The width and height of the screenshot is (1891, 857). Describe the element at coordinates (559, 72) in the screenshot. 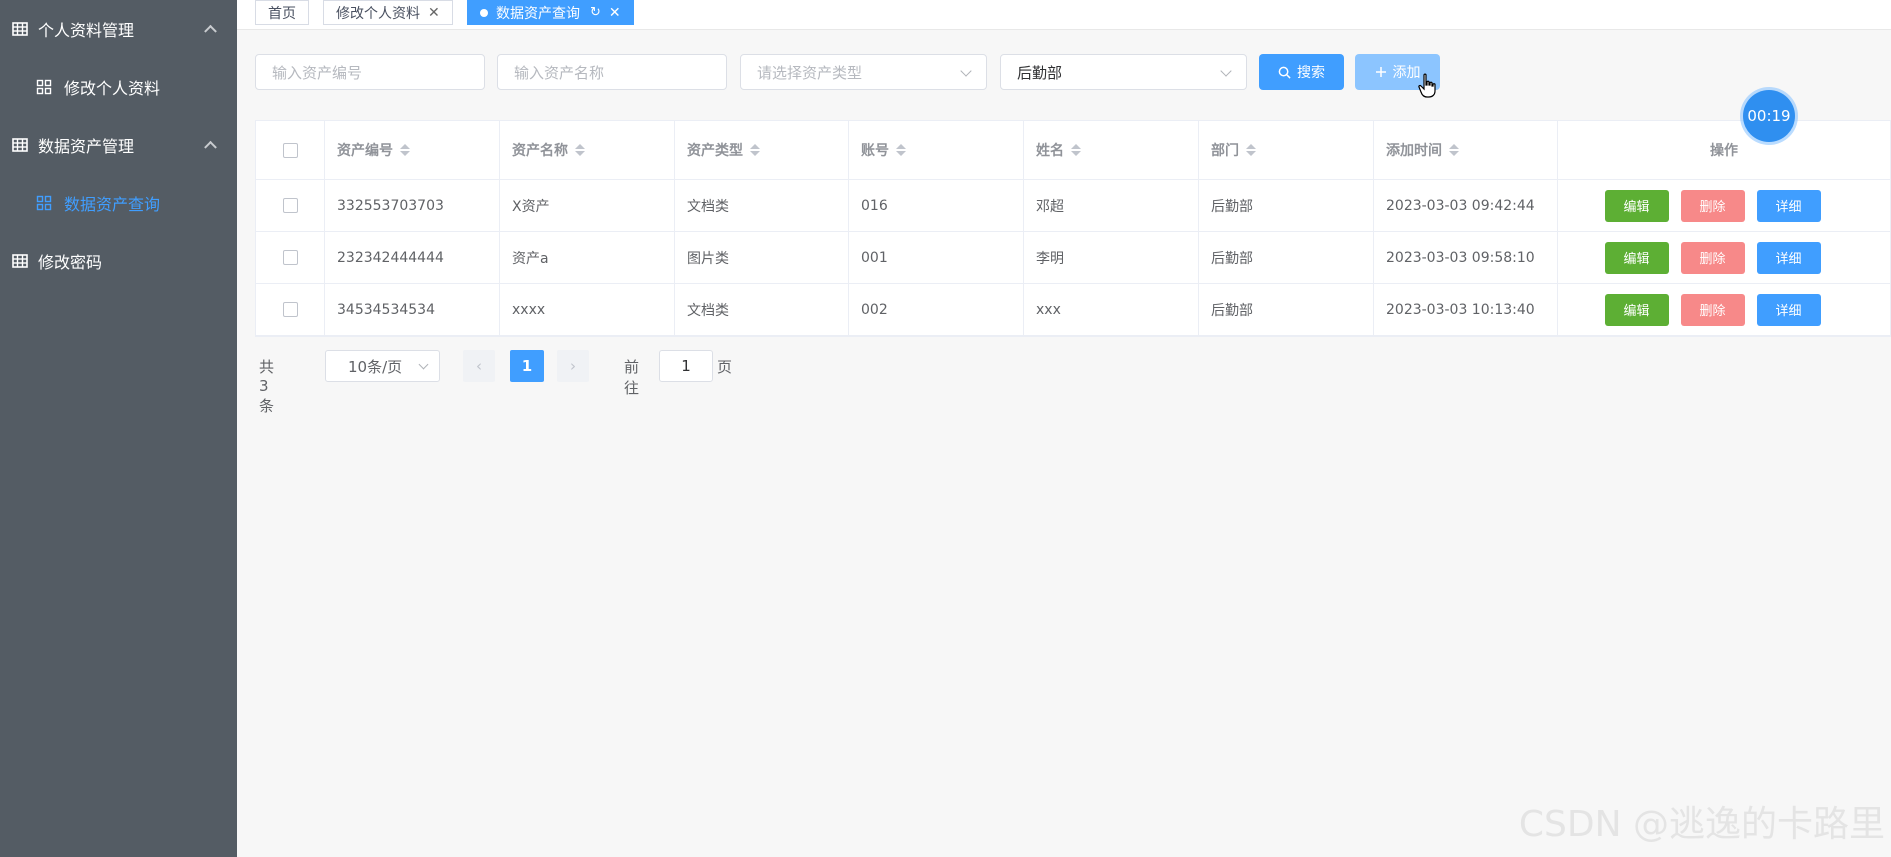

I see `asset-name-placeholder: 输入资产名称` at that location.